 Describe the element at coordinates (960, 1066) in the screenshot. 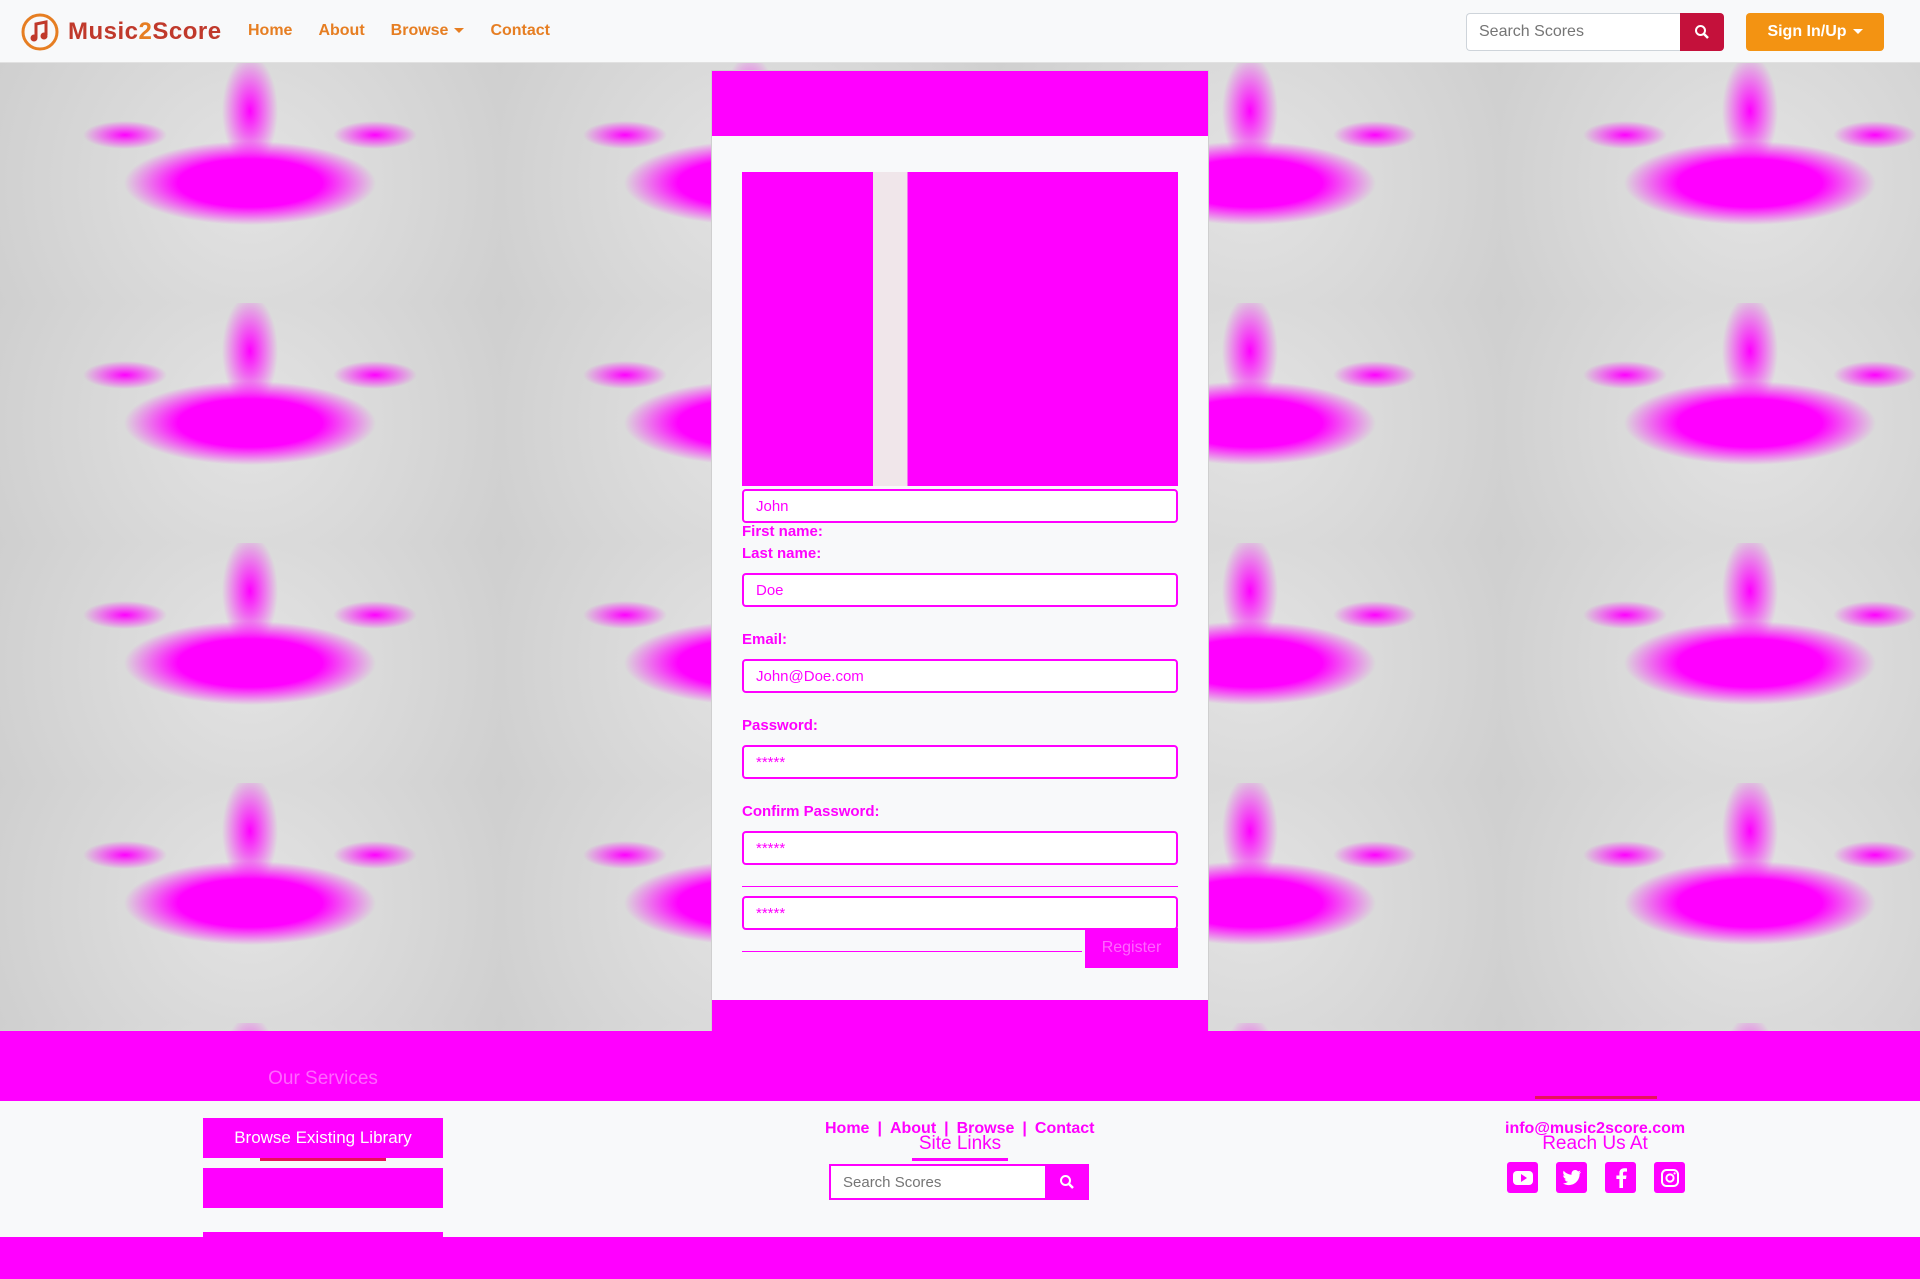

I see `footer-band` at that location.